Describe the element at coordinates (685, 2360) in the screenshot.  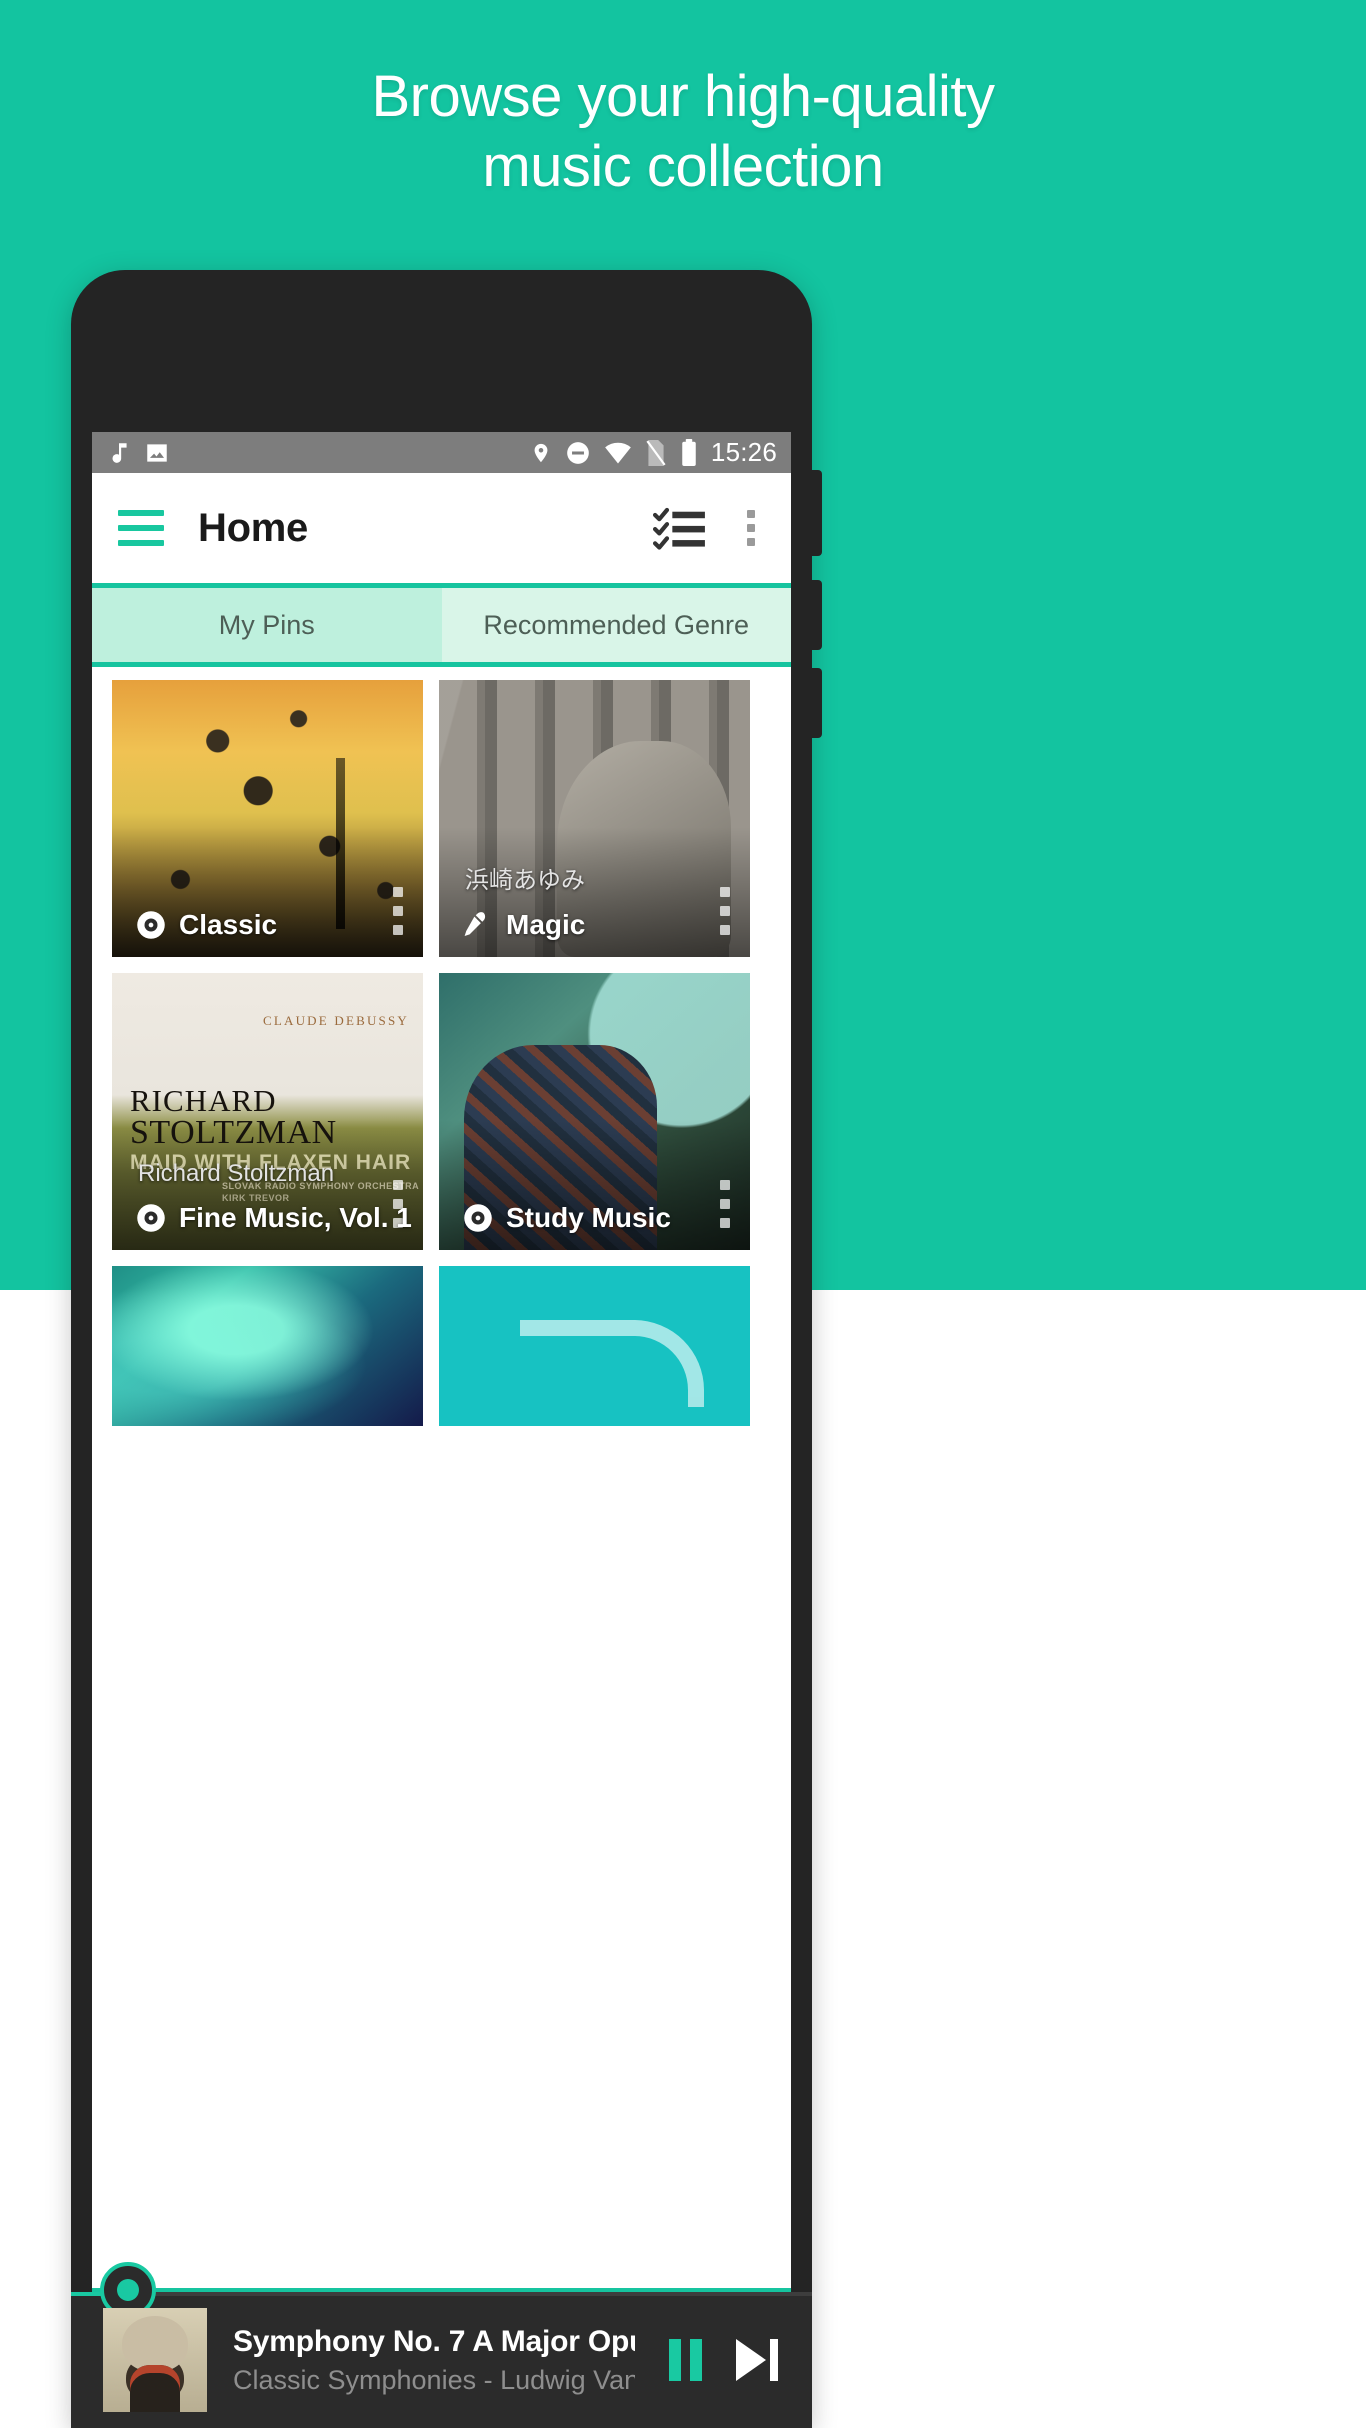
I see `pause-button` at that location.